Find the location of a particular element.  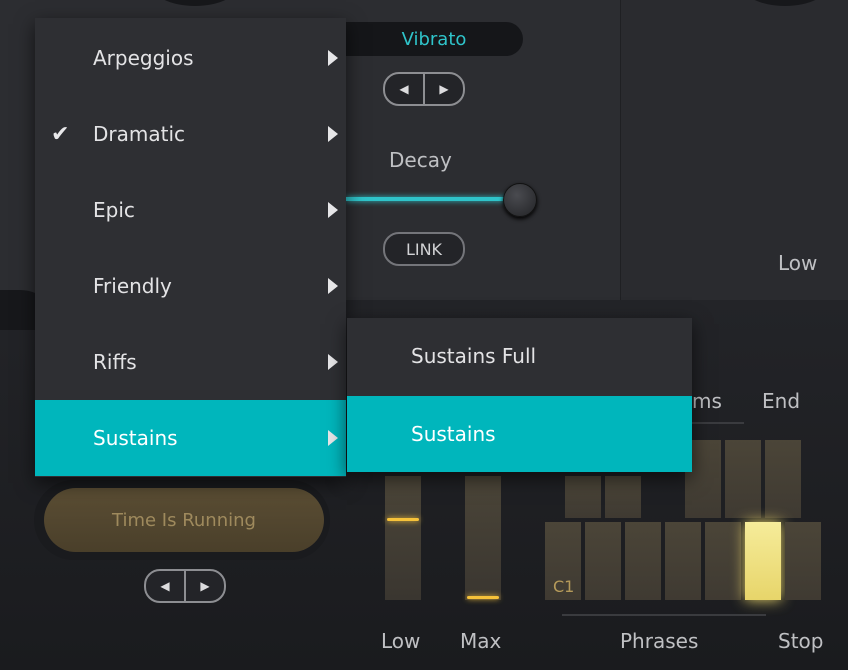

vibrato-stepper: ◀ ▶ is located at coordinates (424, 89).